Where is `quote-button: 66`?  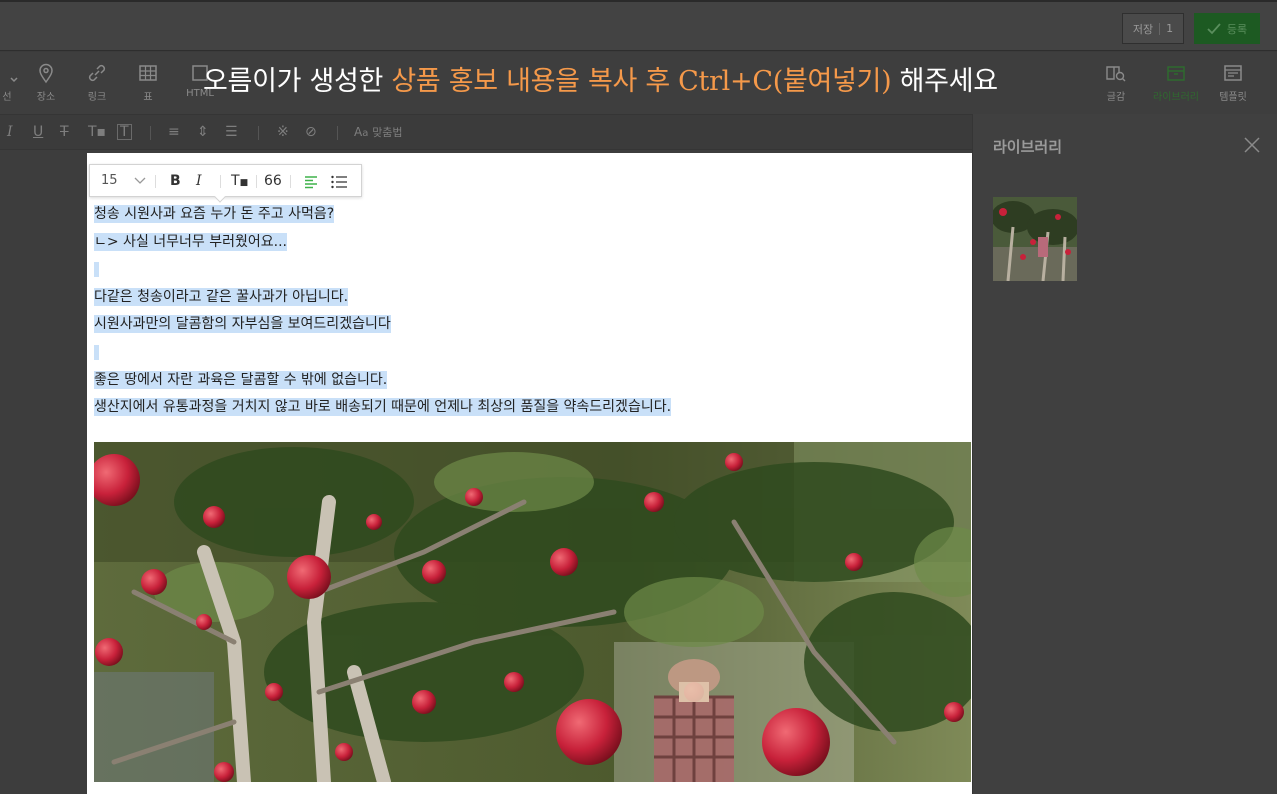
quote-button: 66 is located at coordinates (273, 181).